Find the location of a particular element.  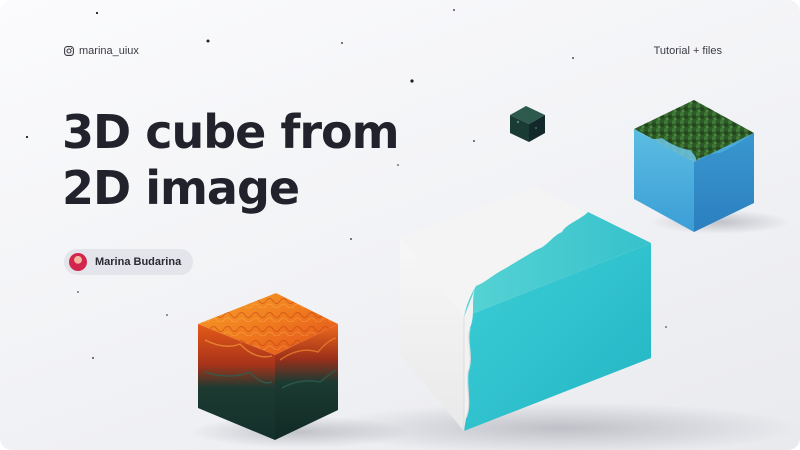

lava-cube is located at coordinates (268, 366).